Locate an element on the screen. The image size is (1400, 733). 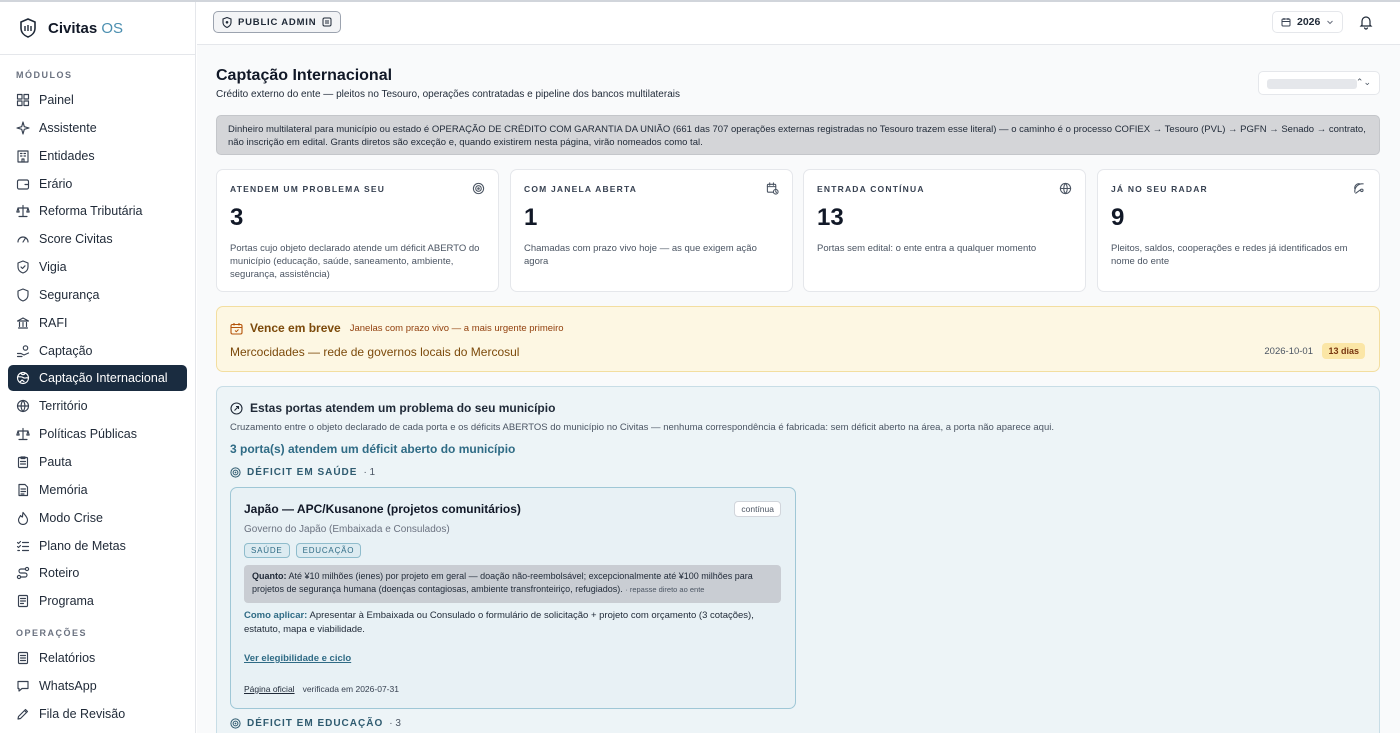
sidebar-item-label: Pauta is located at coordinates (55, 461).